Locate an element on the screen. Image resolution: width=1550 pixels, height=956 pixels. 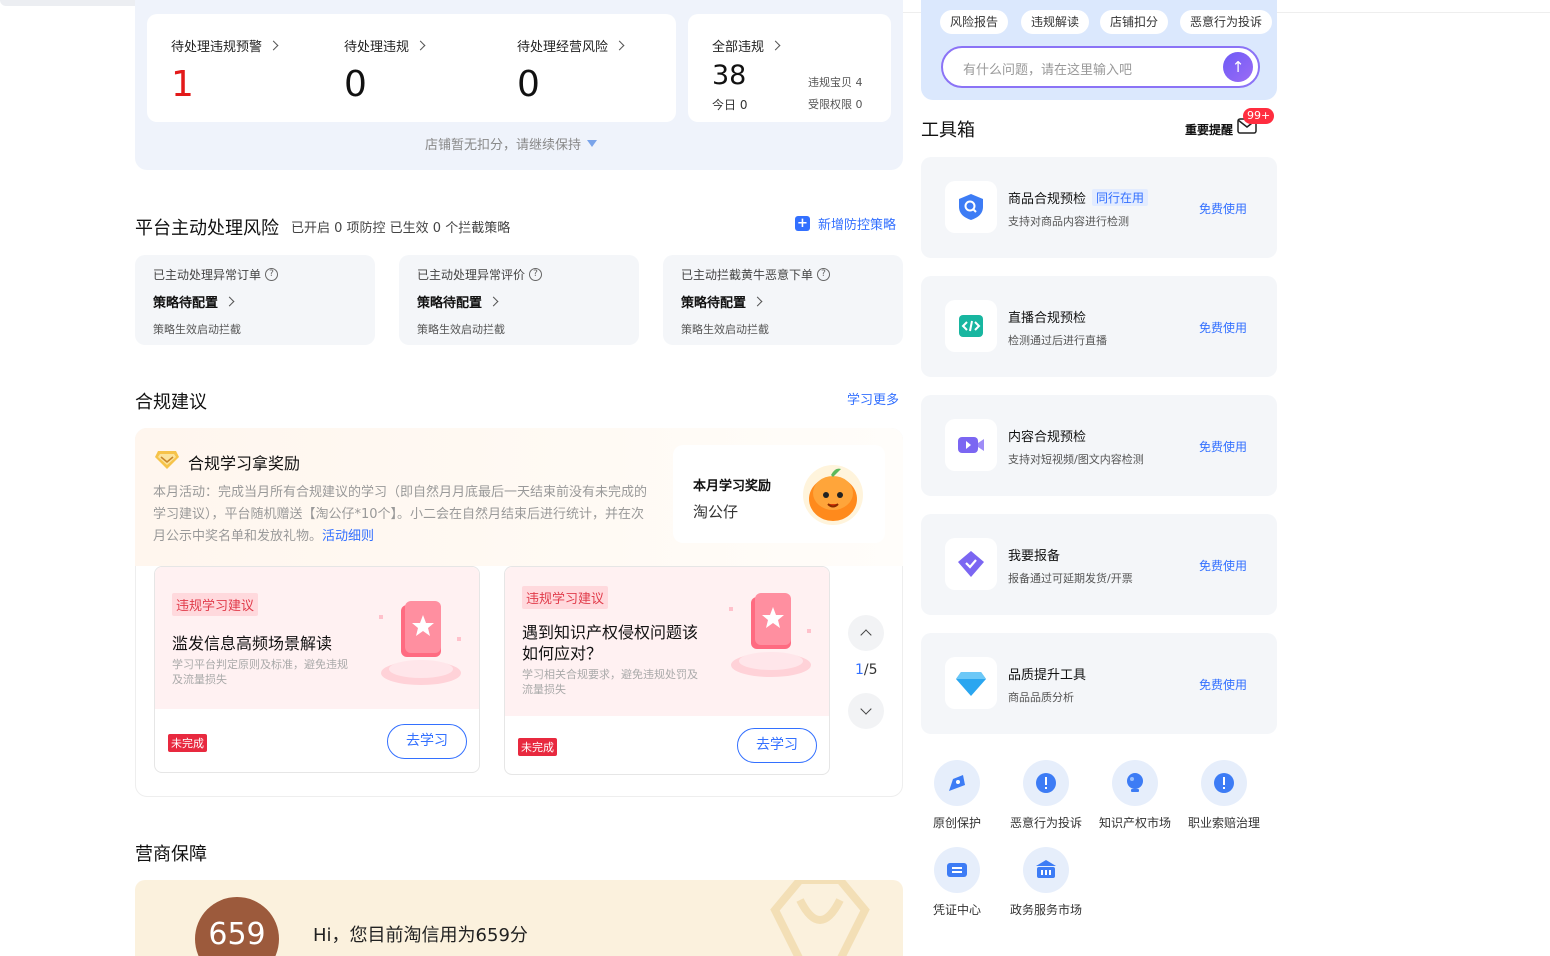
no-deduction-text: 店铺暂无扣分，请继续保持 is located at coordinates (503, 145).